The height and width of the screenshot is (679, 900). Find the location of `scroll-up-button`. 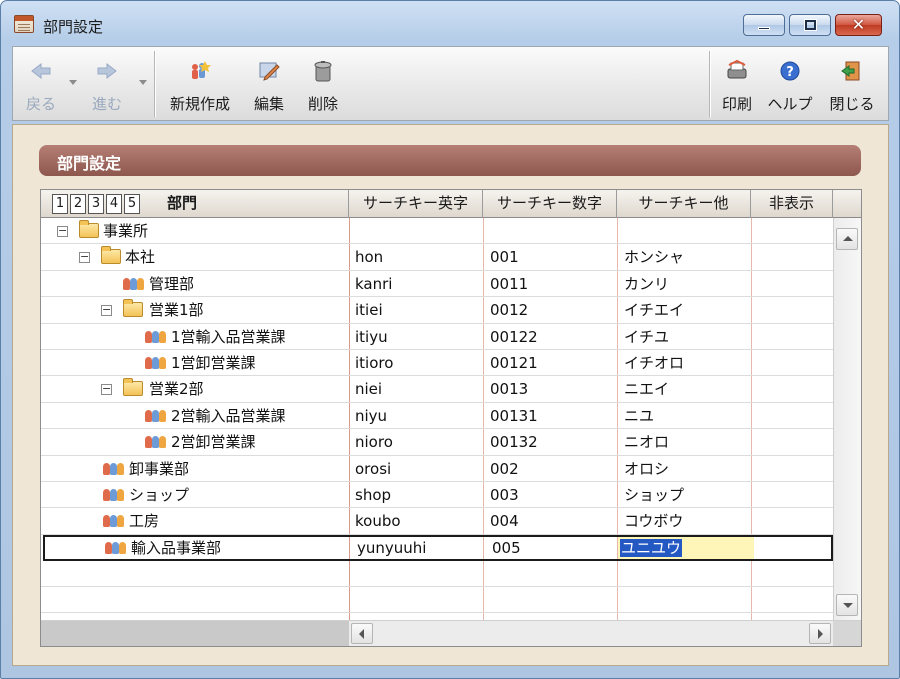

scroll-up-button is located at coordinates (847, 239).